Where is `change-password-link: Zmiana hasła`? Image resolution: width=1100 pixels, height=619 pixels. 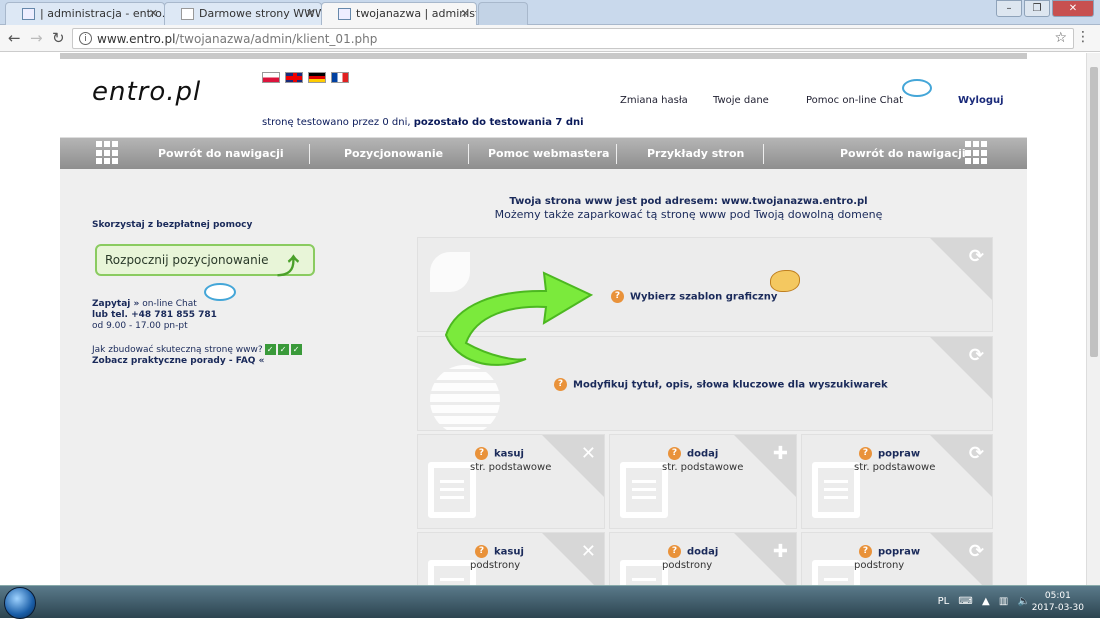
change-password-link: Zmiana hasła is located at coordinates (654, 100).